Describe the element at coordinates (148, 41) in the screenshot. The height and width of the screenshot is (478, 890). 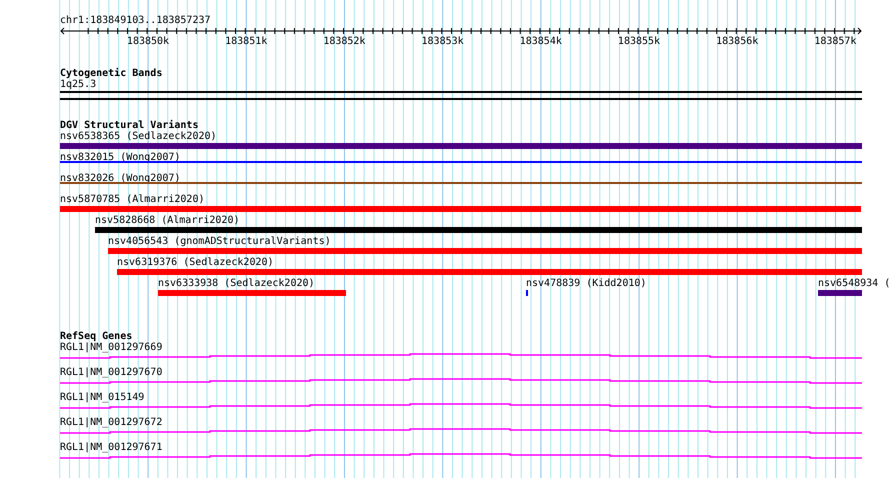
I see `tick-label: 183850k` at that location.